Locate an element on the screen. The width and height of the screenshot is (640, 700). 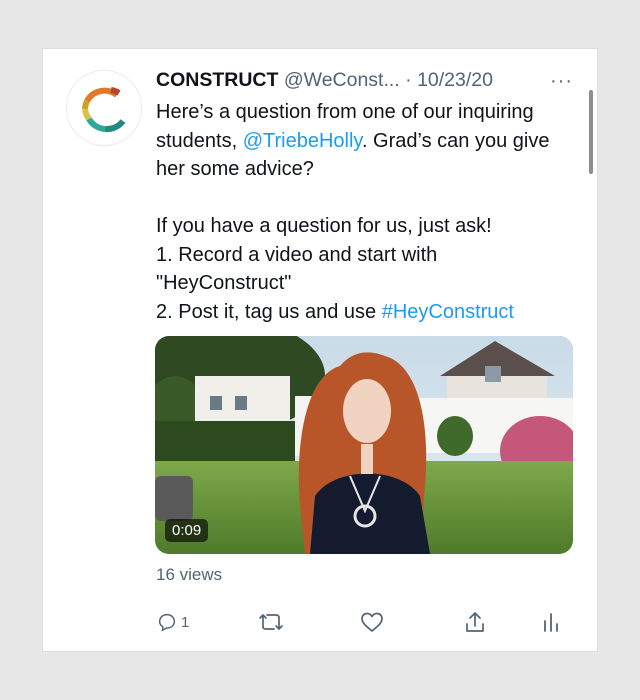
scrollbar is located at coordinates (591, 132).